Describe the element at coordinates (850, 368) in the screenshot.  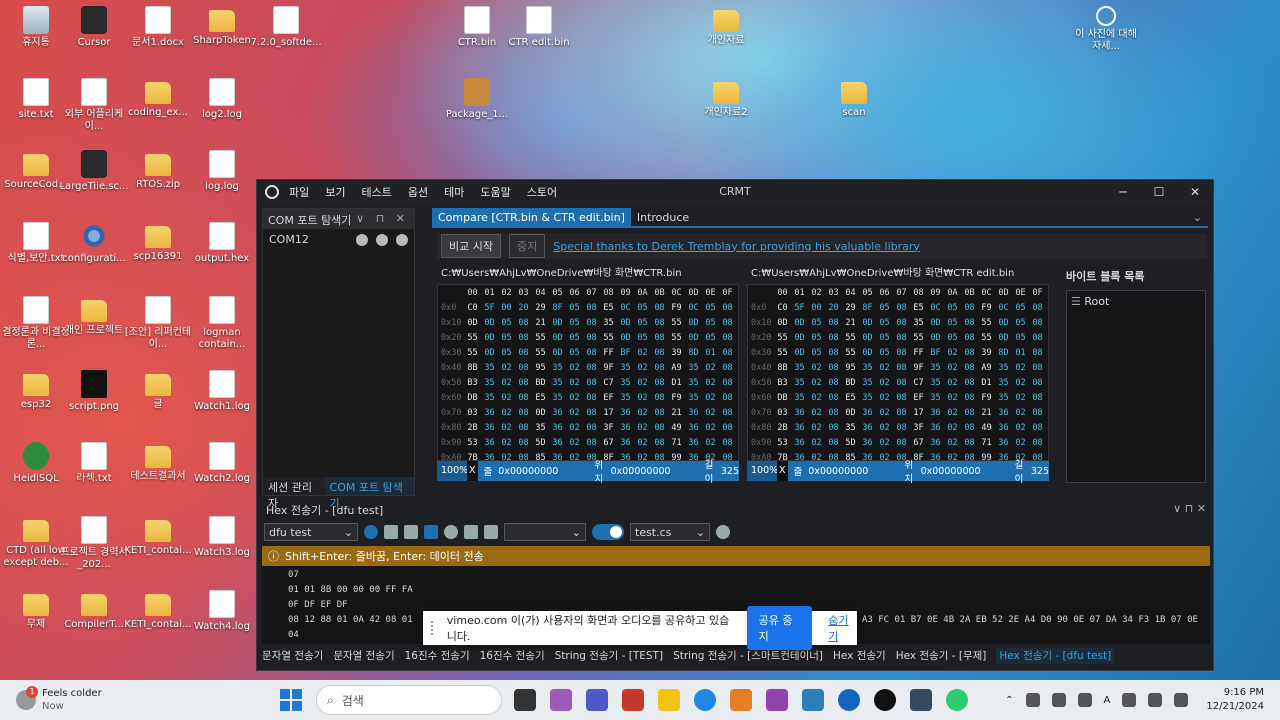
I see `hex-byte: 95` at that location.